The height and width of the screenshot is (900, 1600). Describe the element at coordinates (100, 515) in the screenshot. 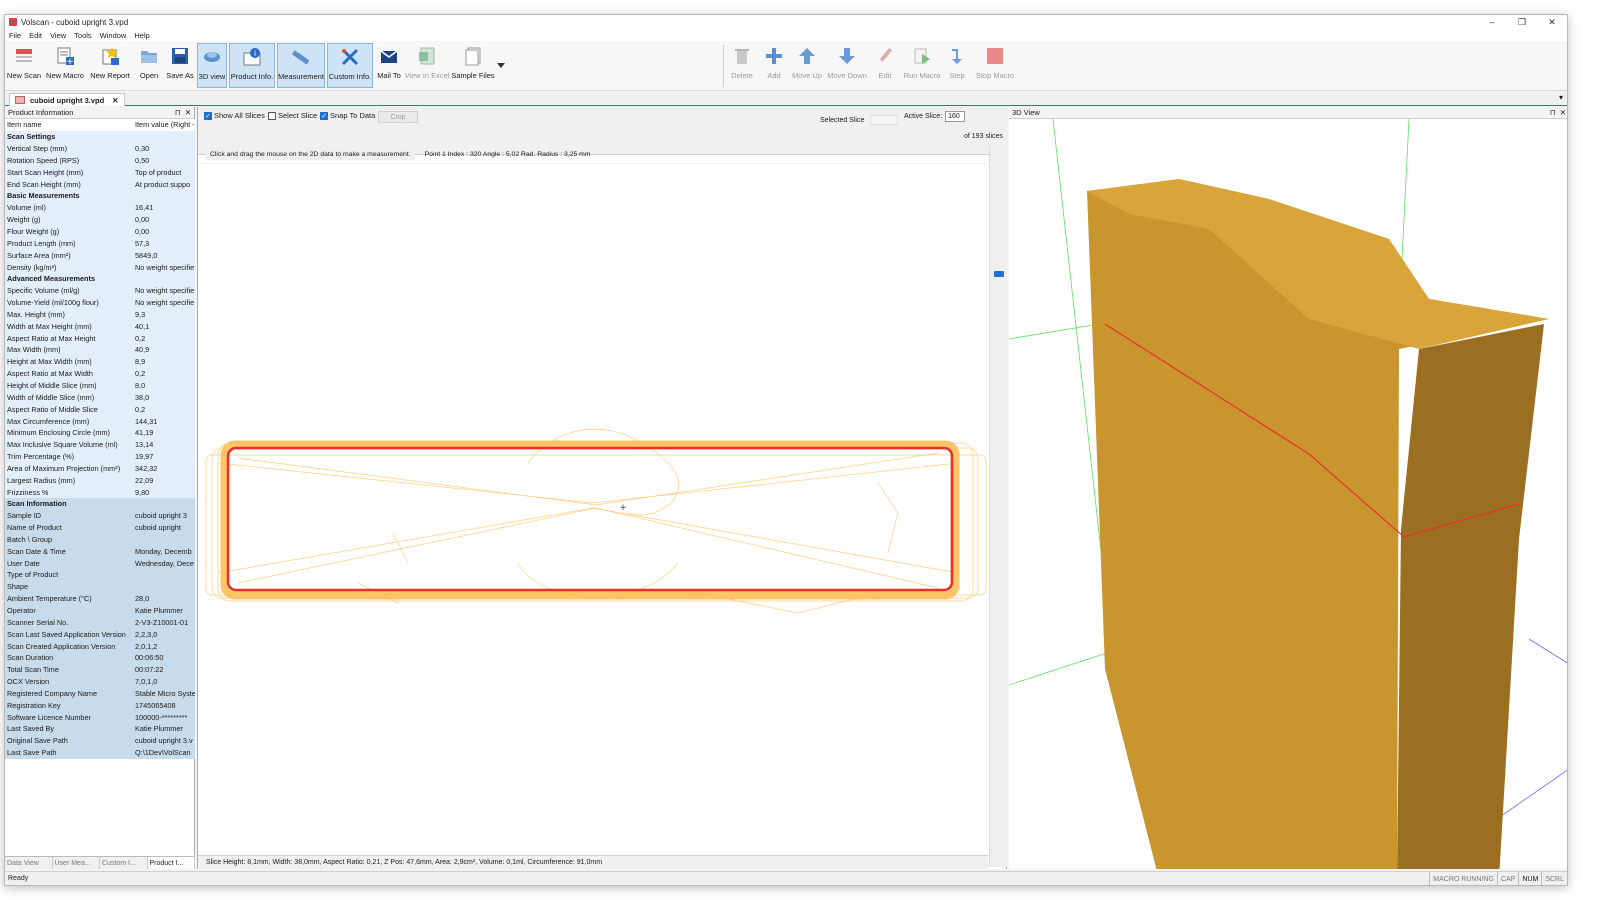

I see `table-row: Sample ID cuboid upright 3` at that location.